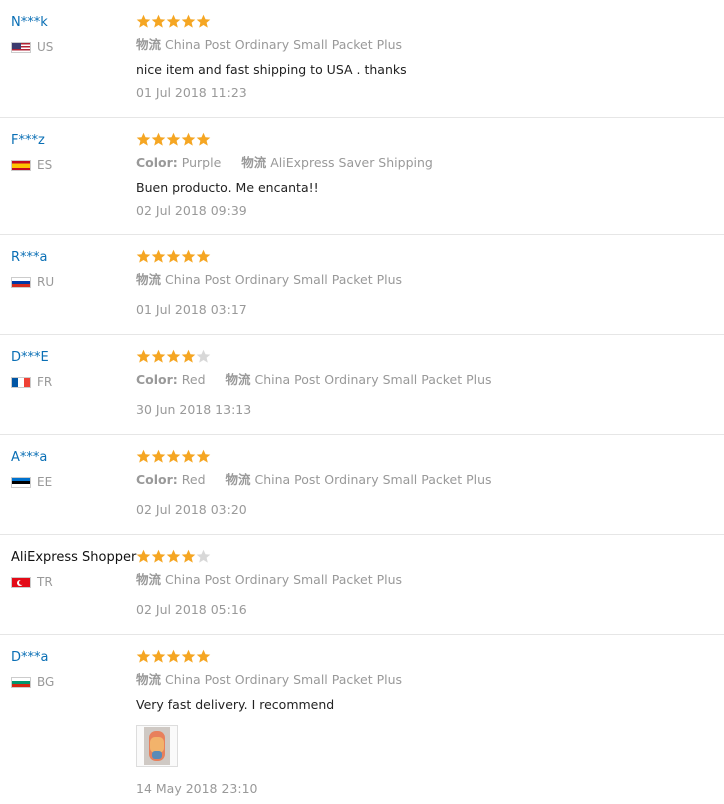  Describe the element at coordinates (191, 509) in the screenshot. I see `review-date: 02 Jul 2018 03:20` at that location.